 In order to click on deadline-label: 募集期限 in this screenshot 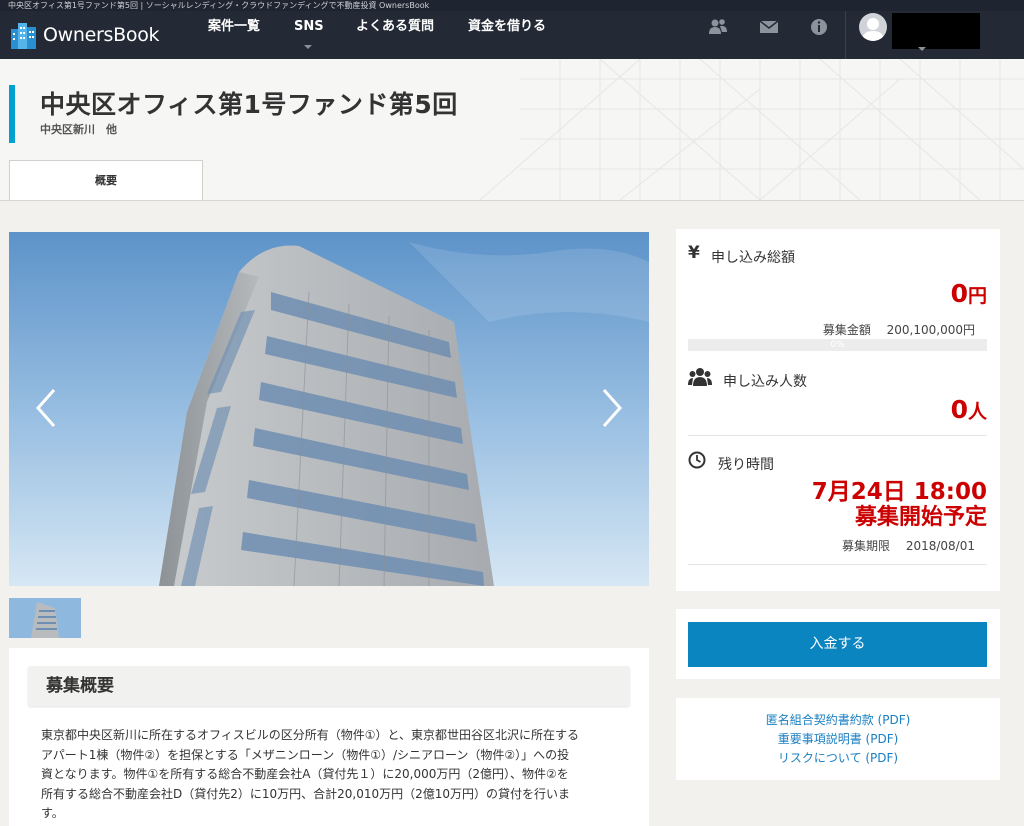, I will do `click(865, 546)`.